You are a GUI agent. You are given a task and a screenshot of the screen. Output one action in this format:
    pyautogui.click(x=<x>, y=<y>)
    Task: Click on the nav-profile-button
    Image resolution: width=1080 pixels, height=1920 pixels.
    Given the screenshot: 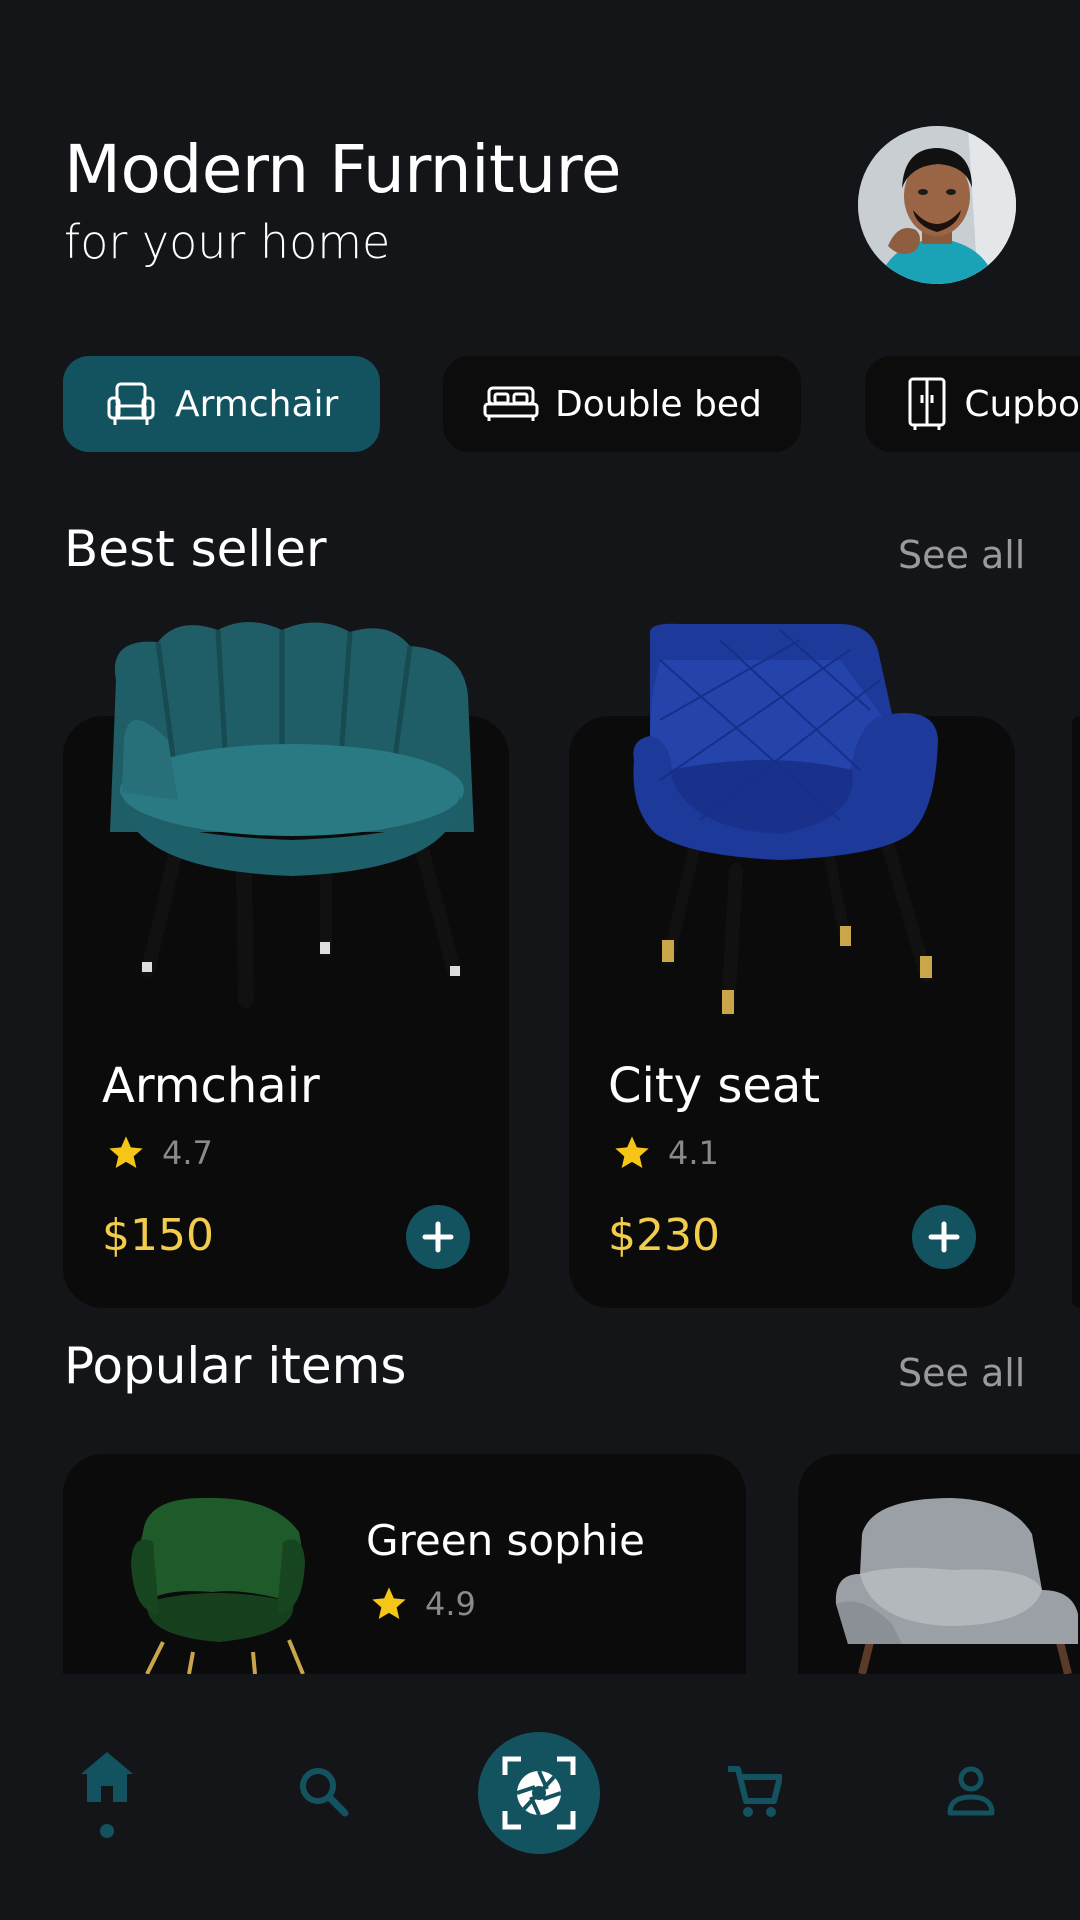 What is the action you would take?
    pyautogui.click(x=971, y=1791)
    